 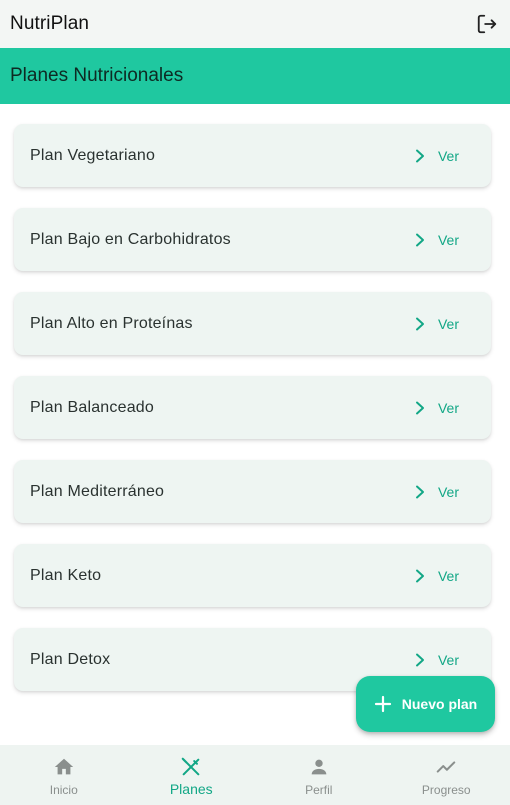 I want to click on page-title: Planes Nutricionales, so click(x=97, y=75).